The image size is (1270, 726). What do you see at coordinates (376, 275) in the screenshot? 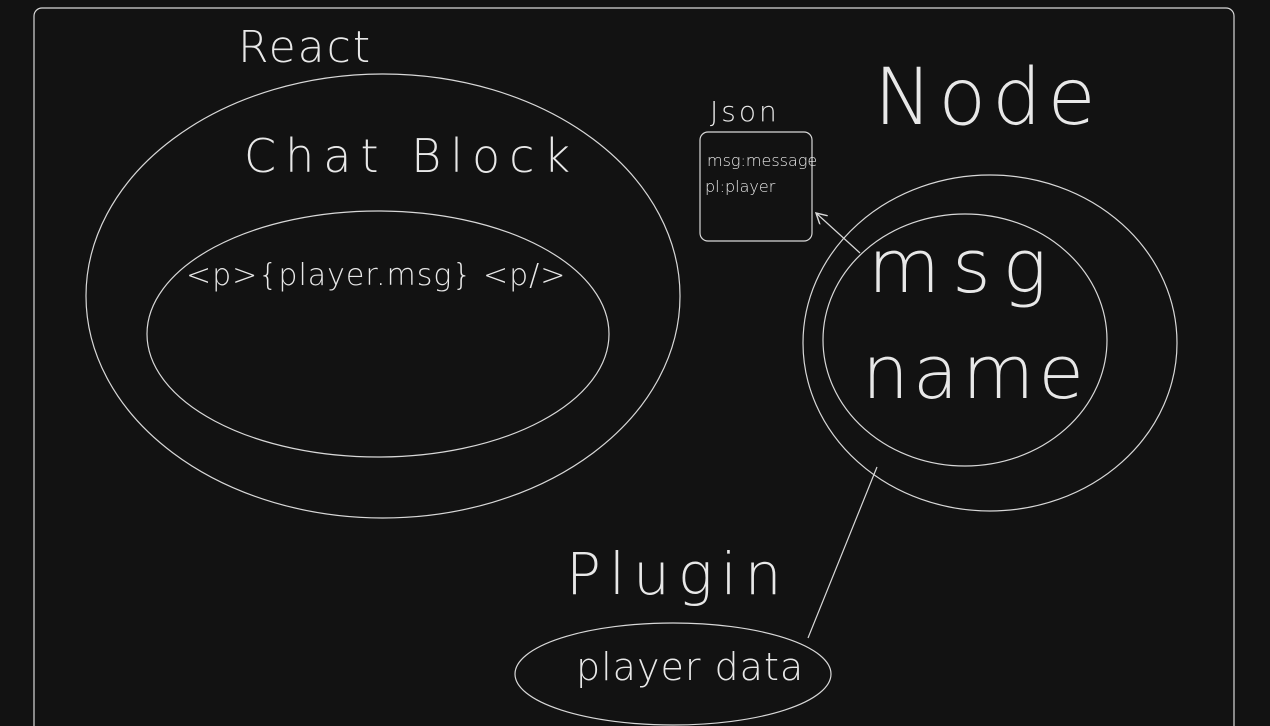
I see `code-snippet: <p>{player.msg} <p/>` at bounding box center [376, 275].